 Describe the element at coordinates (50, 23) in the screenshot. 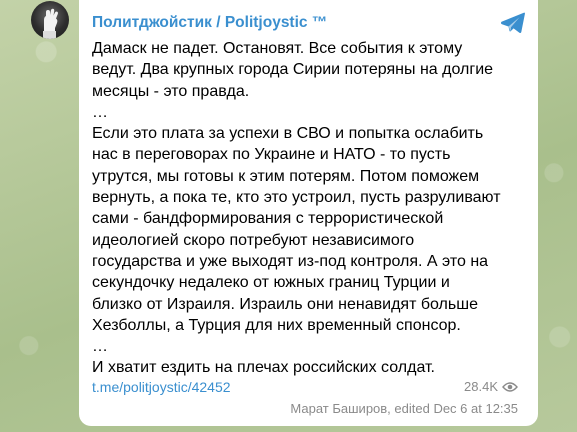

I see `fist-avatar-icon` at that location.